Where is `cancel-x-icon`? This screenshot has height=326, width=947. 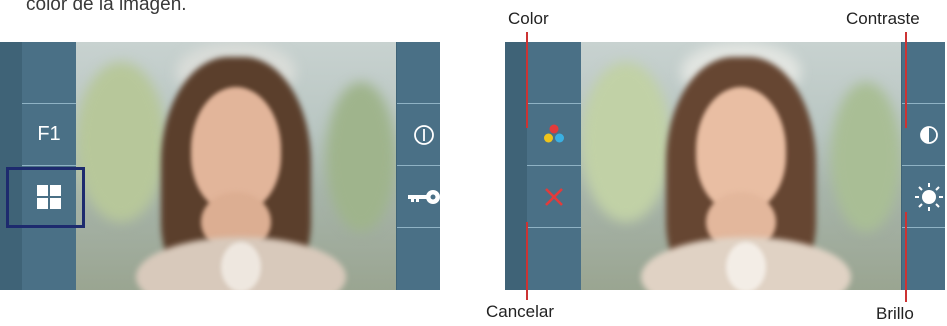
cancel-x-icon is located at coordinates (554, 197).